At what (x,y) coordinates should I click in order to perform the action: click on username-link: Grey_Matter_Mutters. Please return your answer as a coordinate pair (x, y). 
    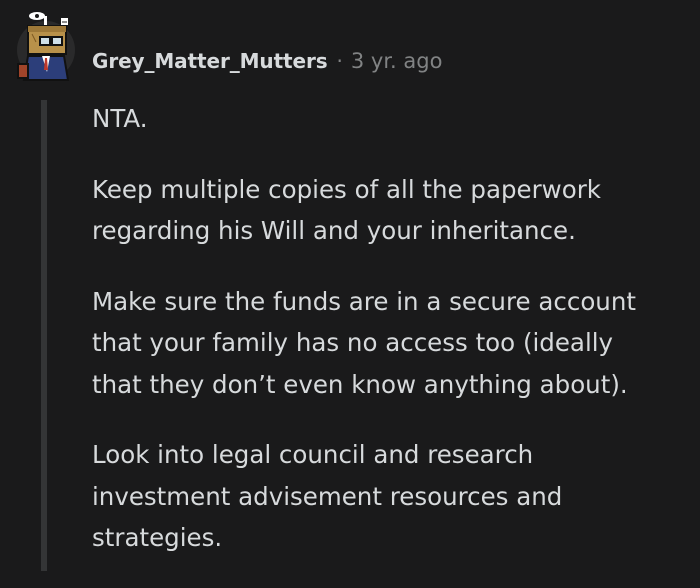
    Looking at the image, I should click on (210, 61).